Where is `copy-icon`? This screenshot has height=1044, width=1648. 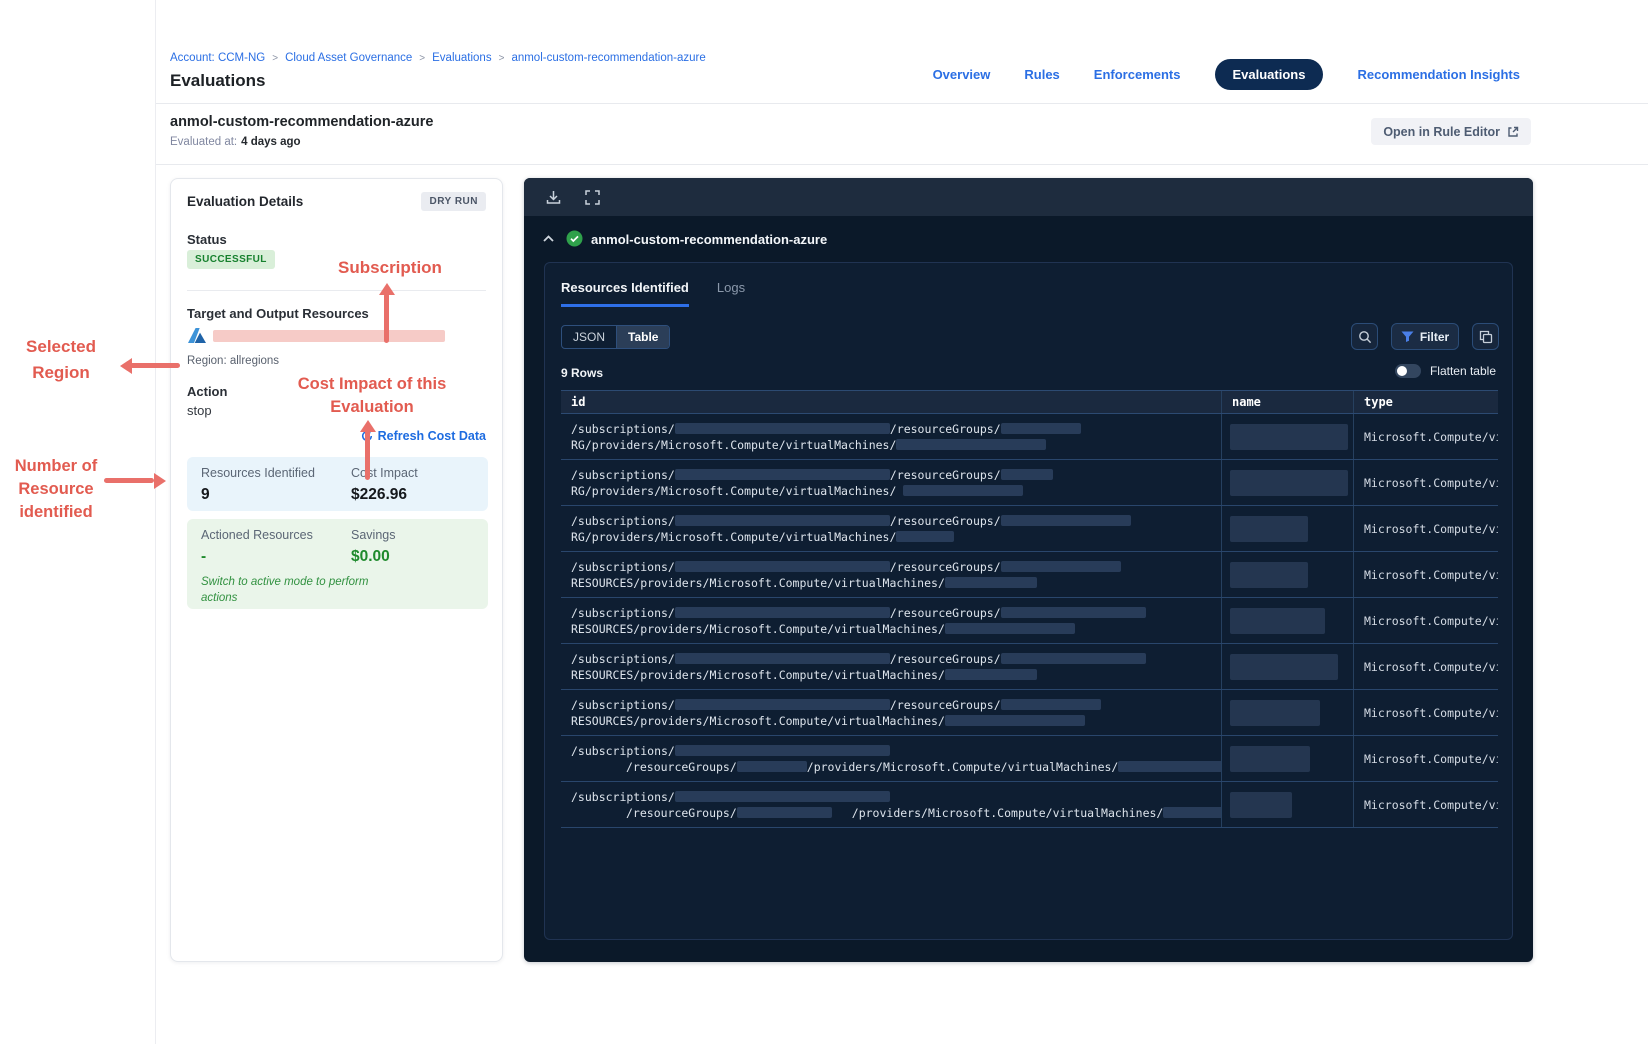 copy-icon is located at coordinates (1486, 337).